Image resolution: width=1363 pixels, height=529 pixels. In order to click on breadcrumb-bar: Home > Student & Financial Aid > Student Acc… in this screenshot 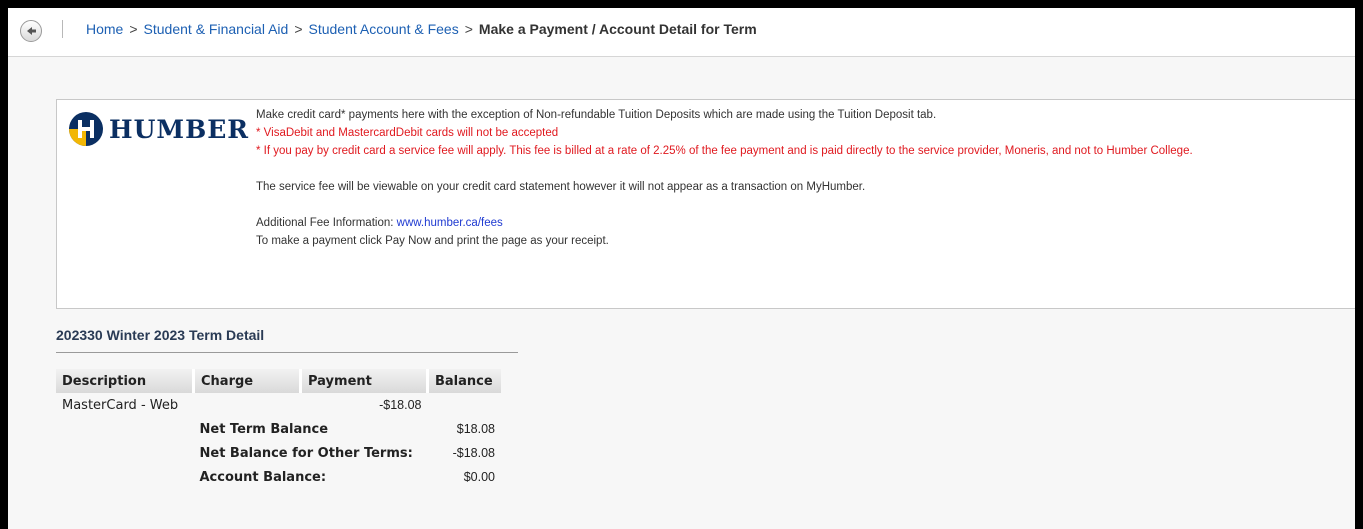, I will do `click(681, 32)`.